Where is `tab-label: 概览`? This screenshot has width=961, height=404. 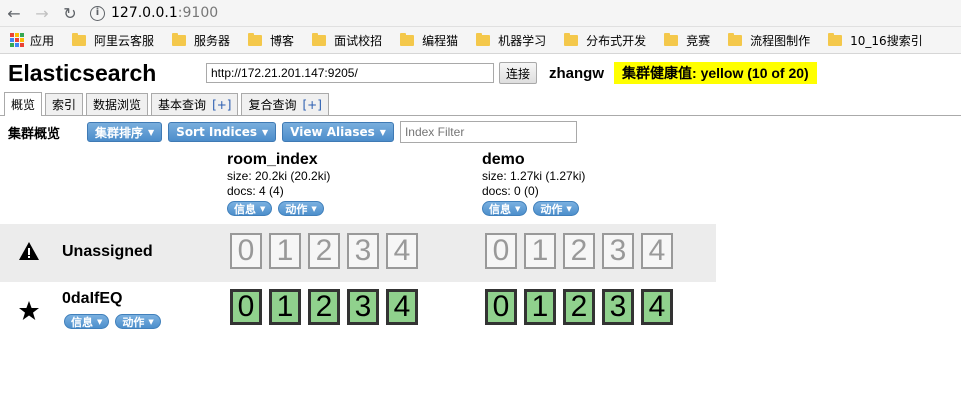 tab-label: 概览 is located at coordinates (23, 105).